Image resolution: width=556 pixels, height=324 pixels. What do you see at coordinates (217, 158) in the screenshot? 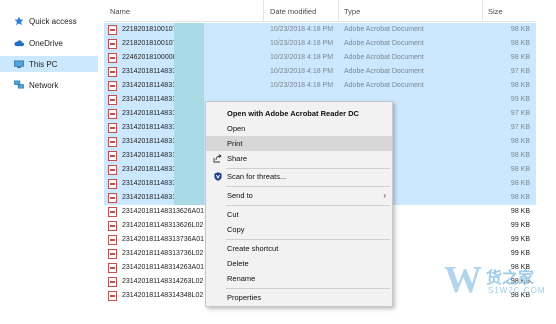
I see `share-icon` at bounding box center [217, 158].